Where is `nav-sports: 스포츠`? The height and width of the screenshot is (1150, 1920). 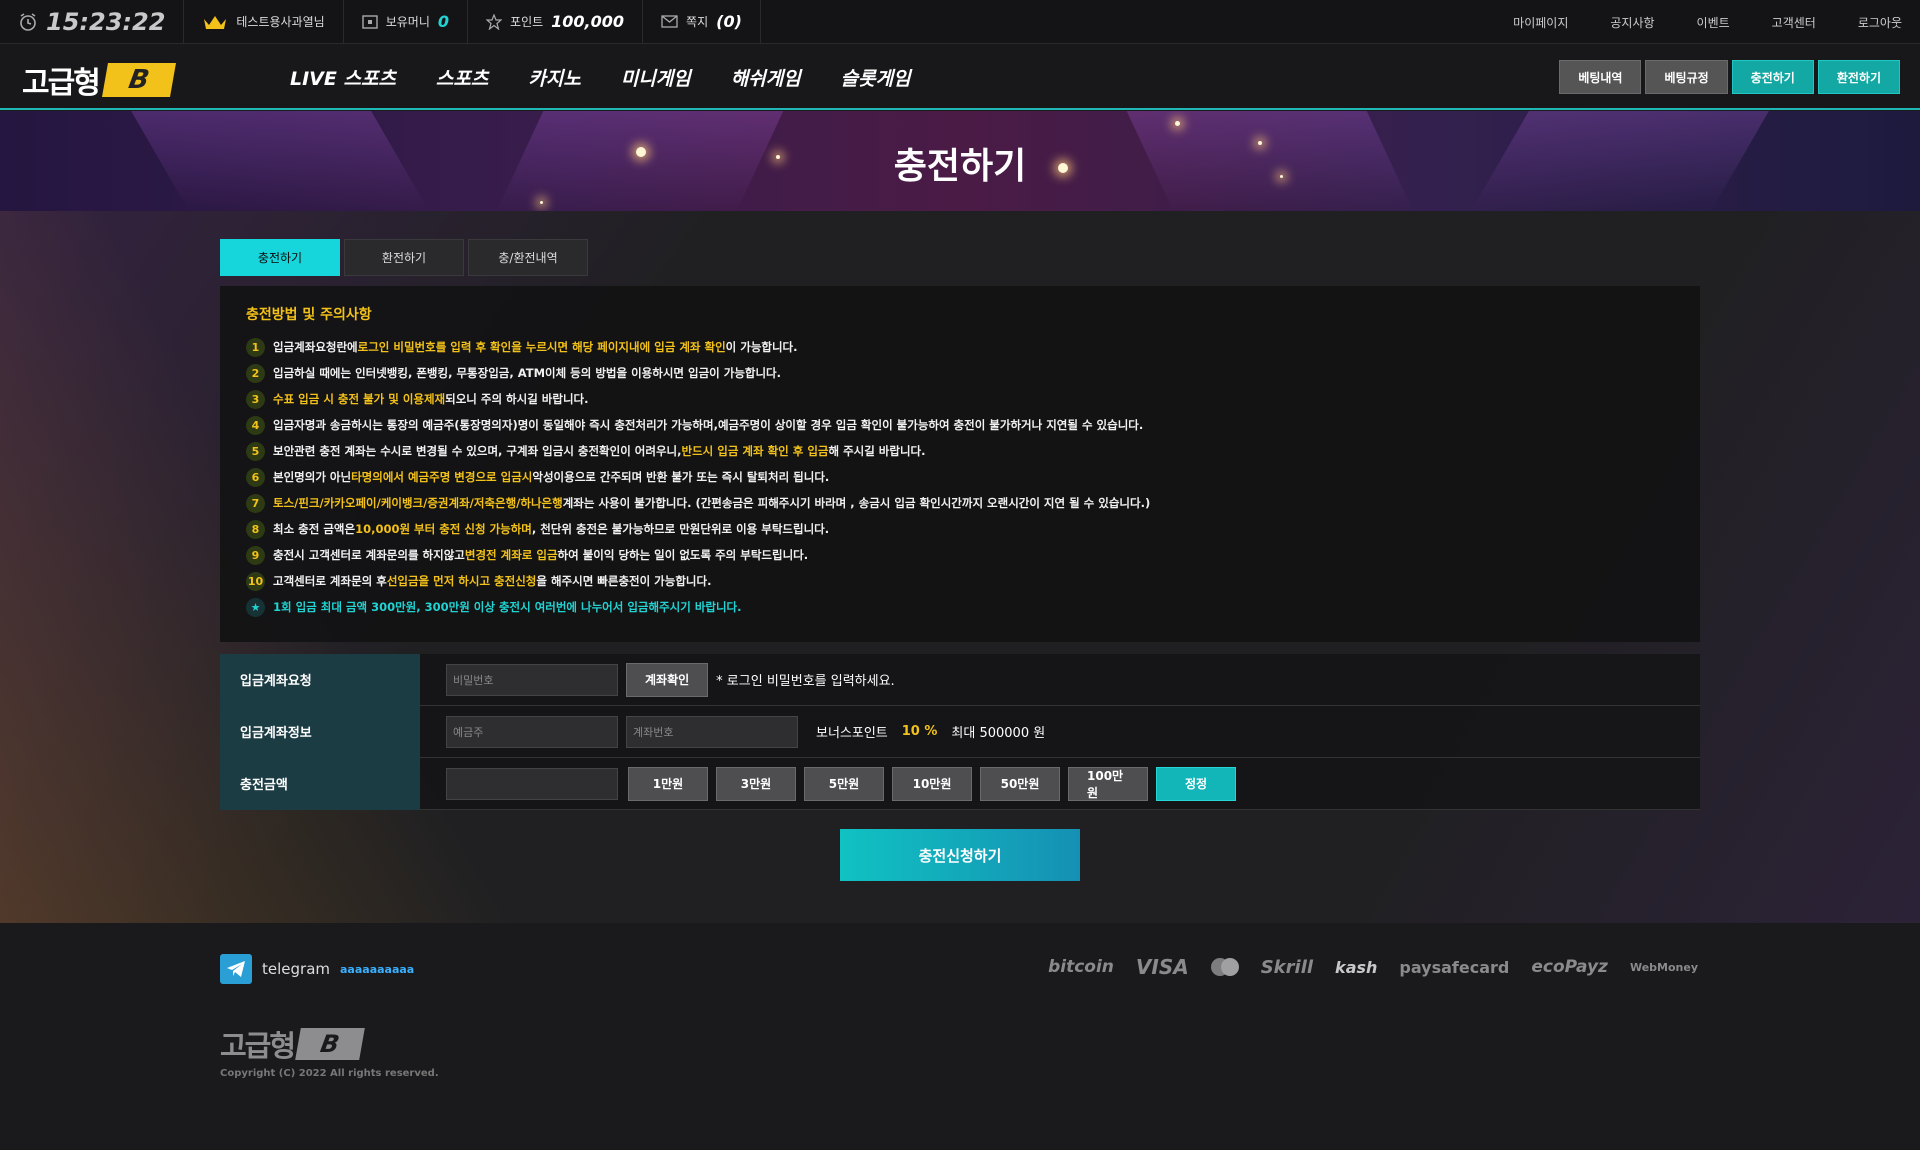
nav-sports: 스포츠 is located at coordinates (462, 77).